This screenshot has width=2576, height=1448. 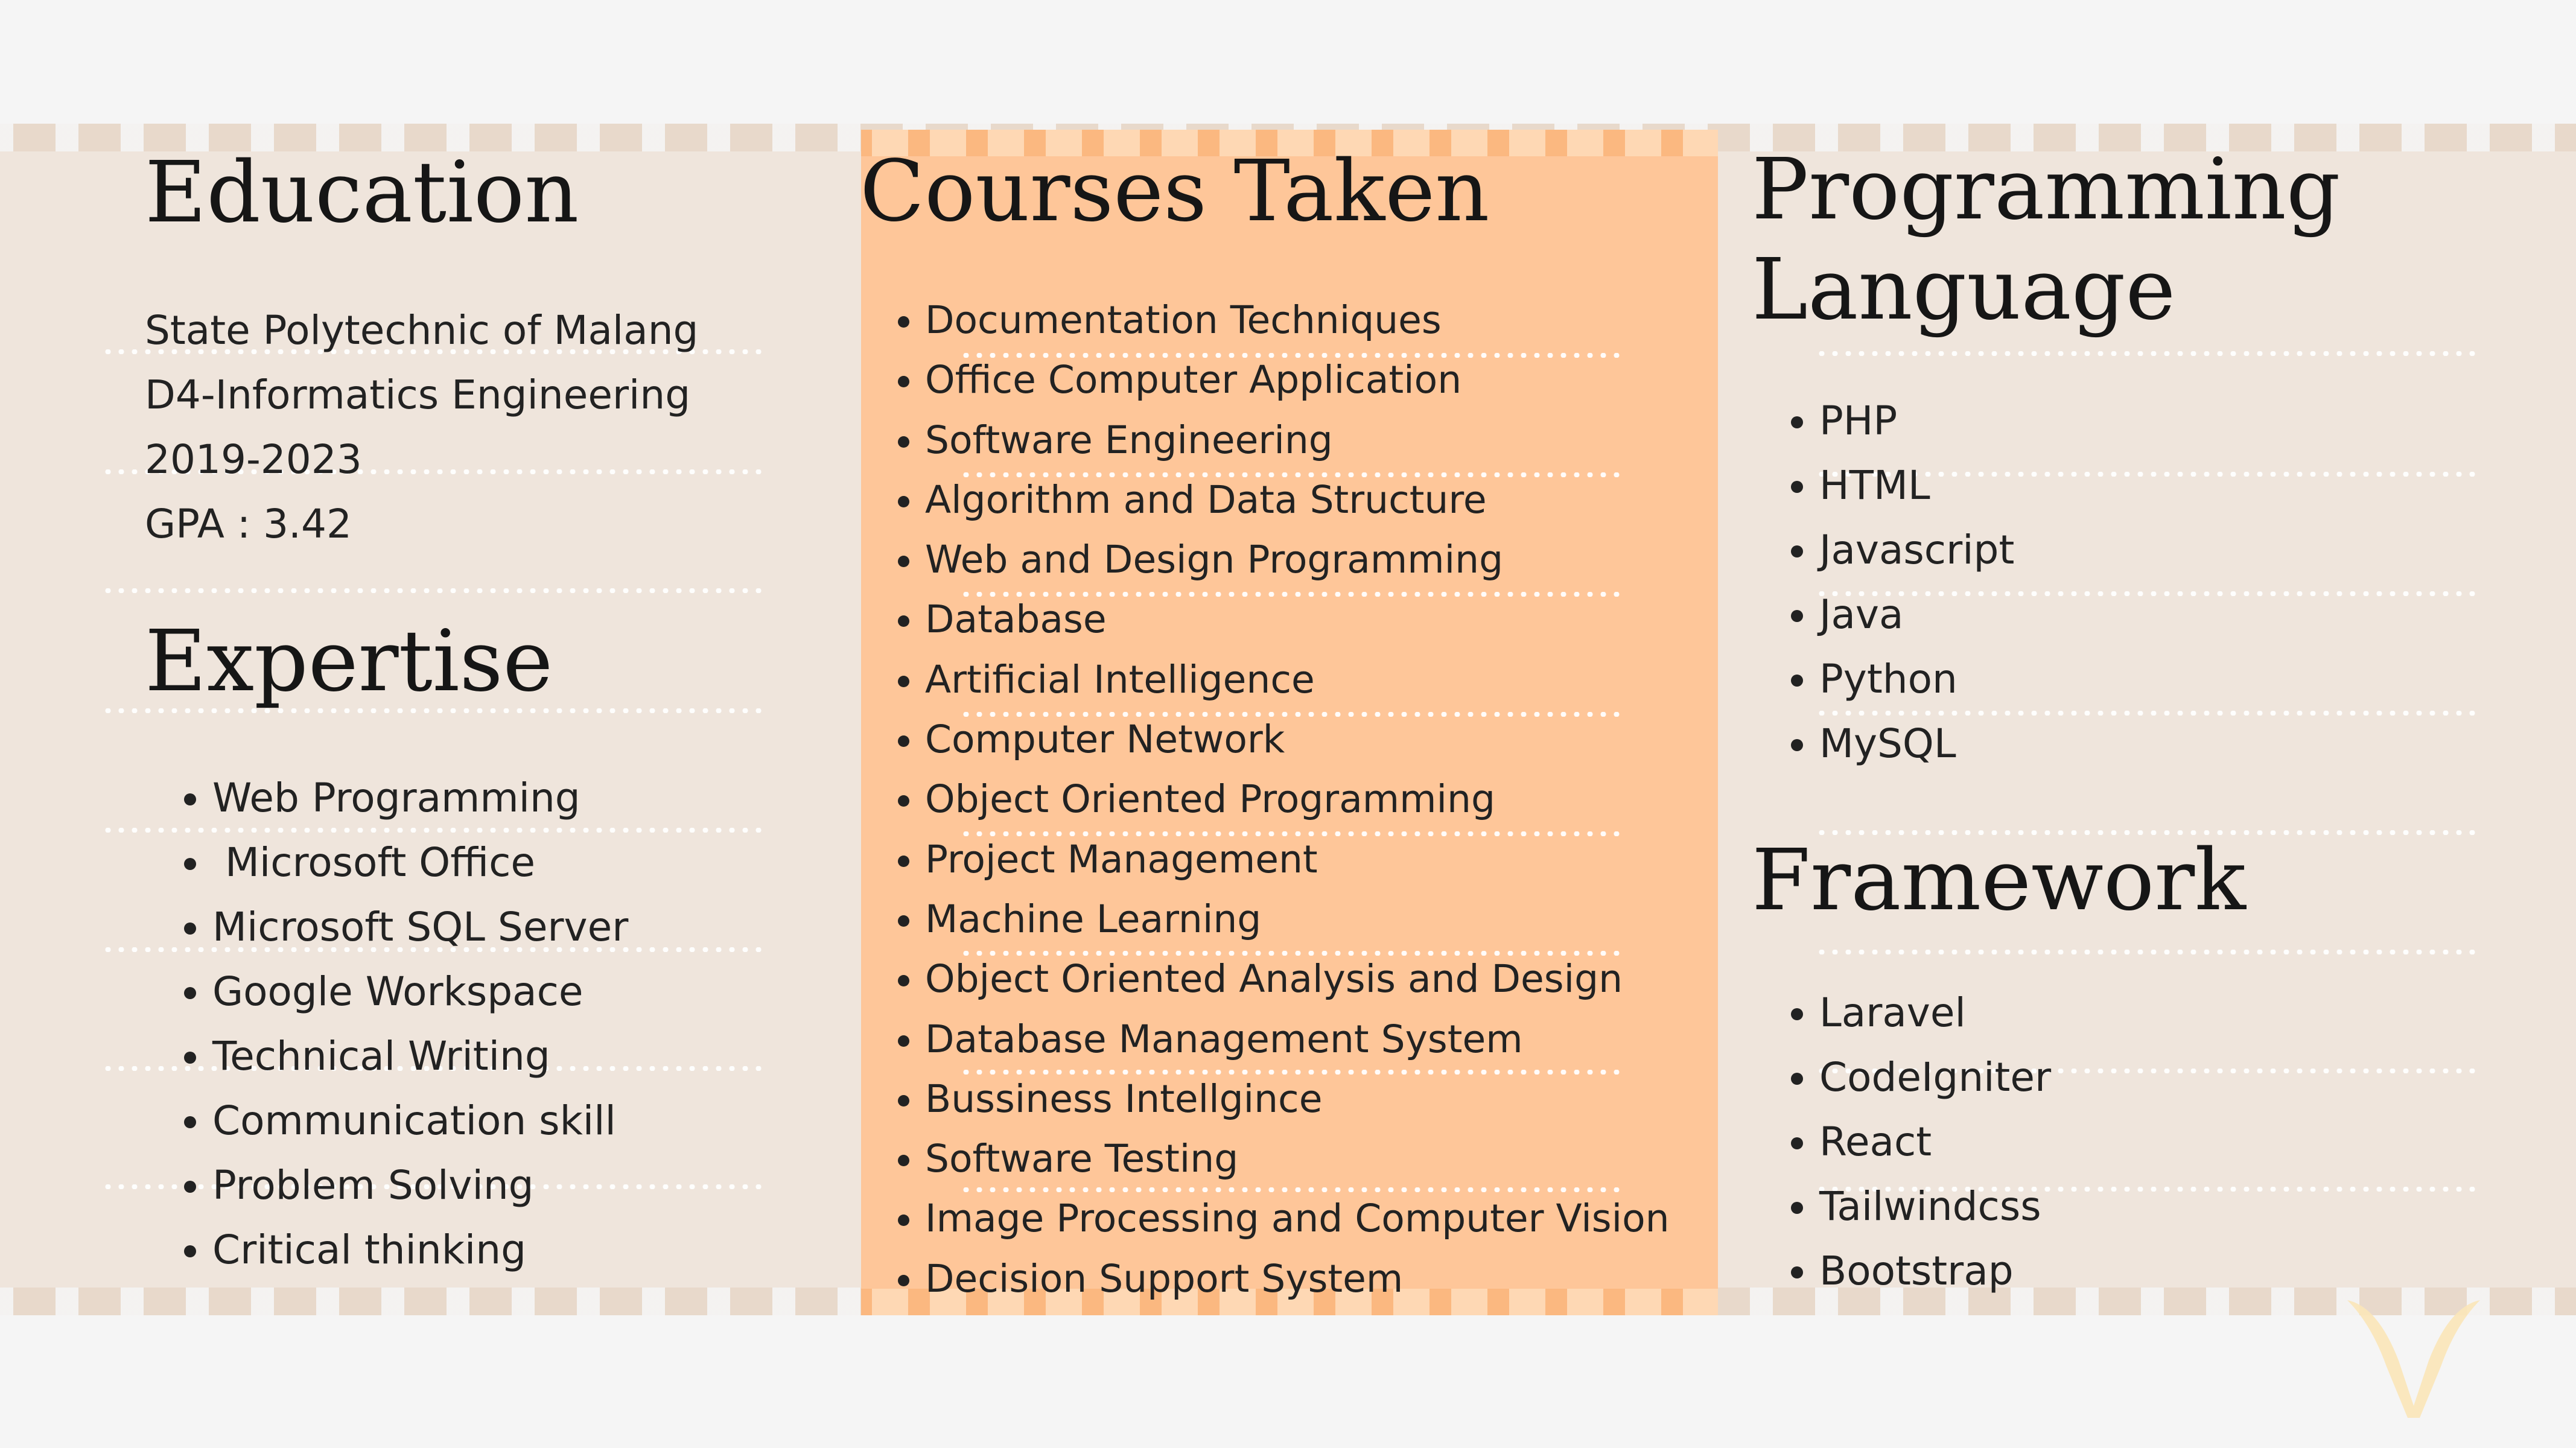 What do you see at coordinates (254, 460) in the screenshot?
I see `education-years: 2019-2023` at bounding box center [254, 460].